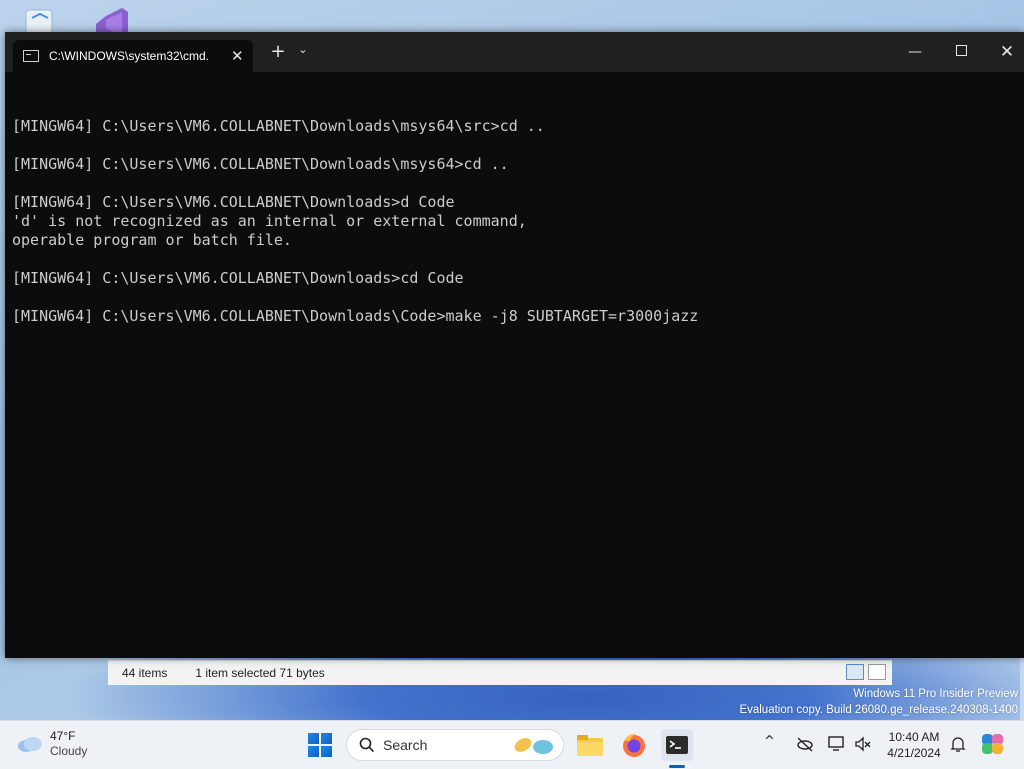  I want to click on clock-time: 10:40 AM, so click(914, 737).